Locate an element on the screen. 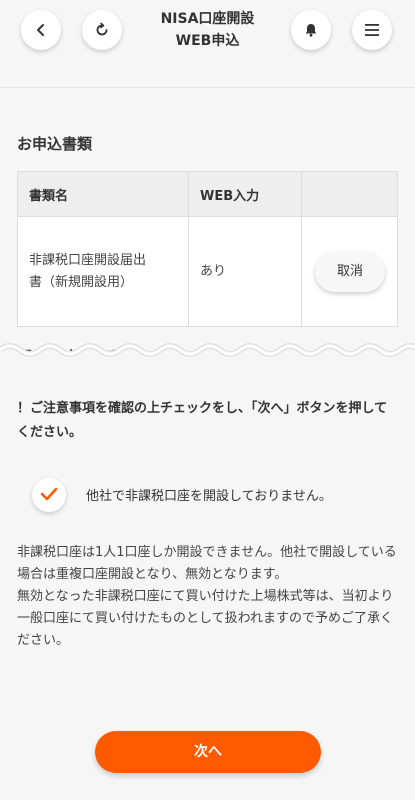  notification-button is located at coordinates (311, 30).